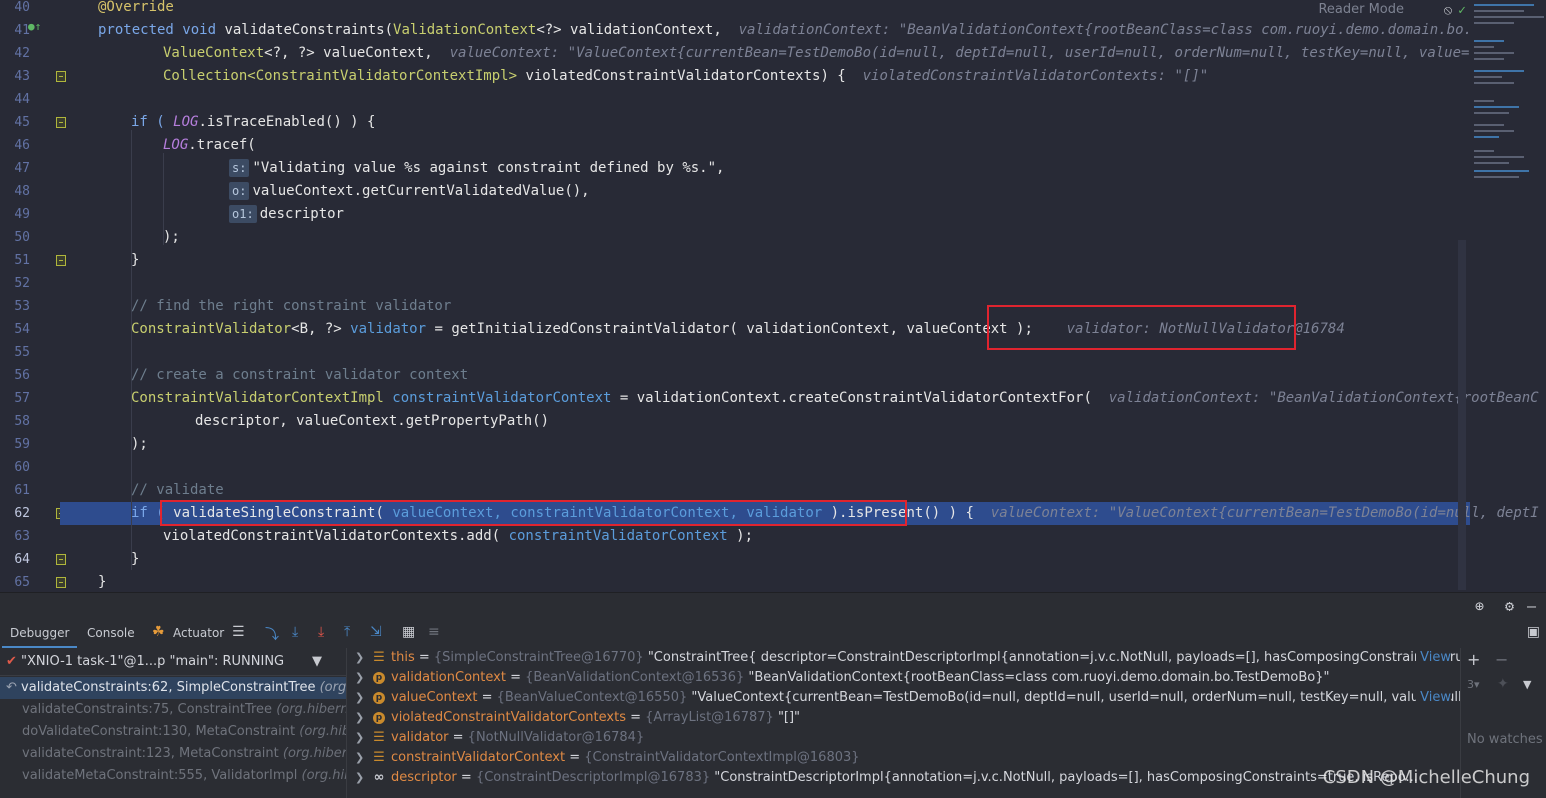 Image resolution: width=1546 pixels, height=798 pixels. I want to click on line-number: 54, so click(15, 329).